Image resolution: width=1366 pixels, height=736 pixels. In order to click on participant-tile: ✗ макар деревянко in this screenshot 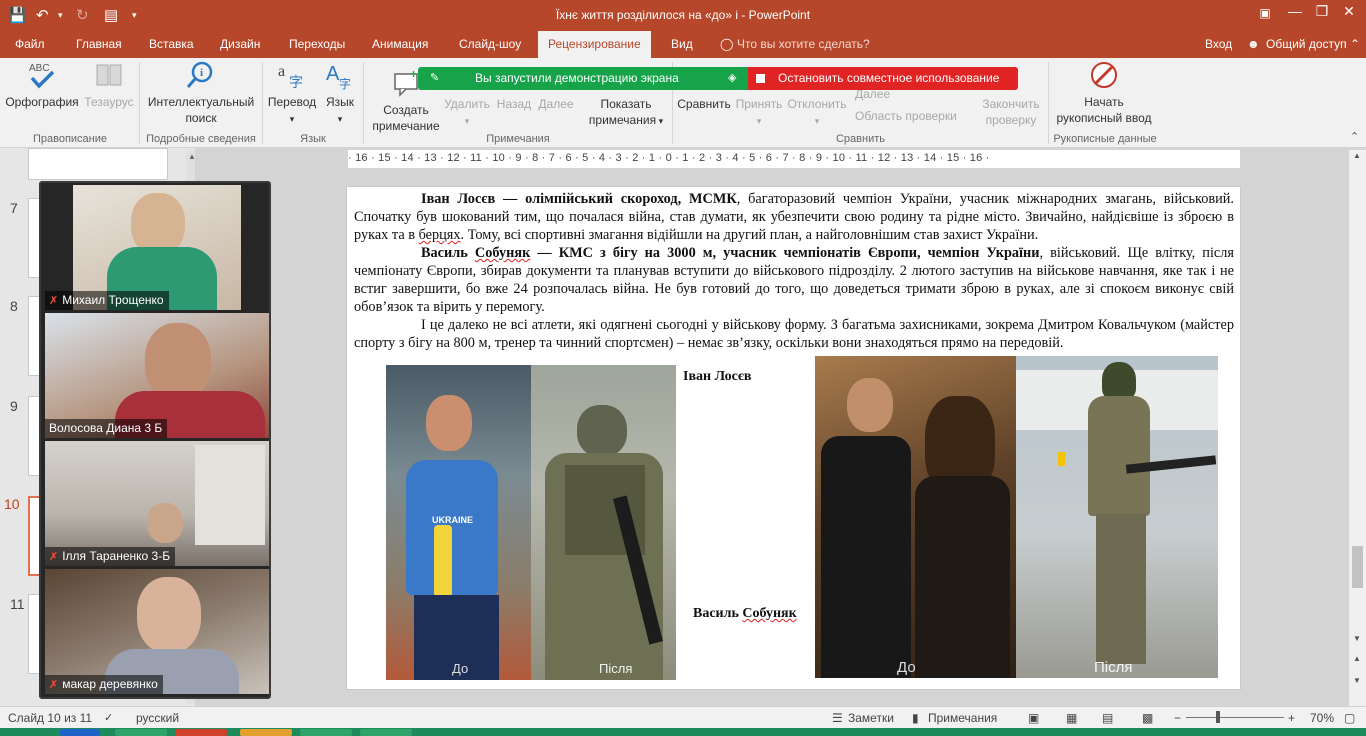, I will do `click(157, 631)`.